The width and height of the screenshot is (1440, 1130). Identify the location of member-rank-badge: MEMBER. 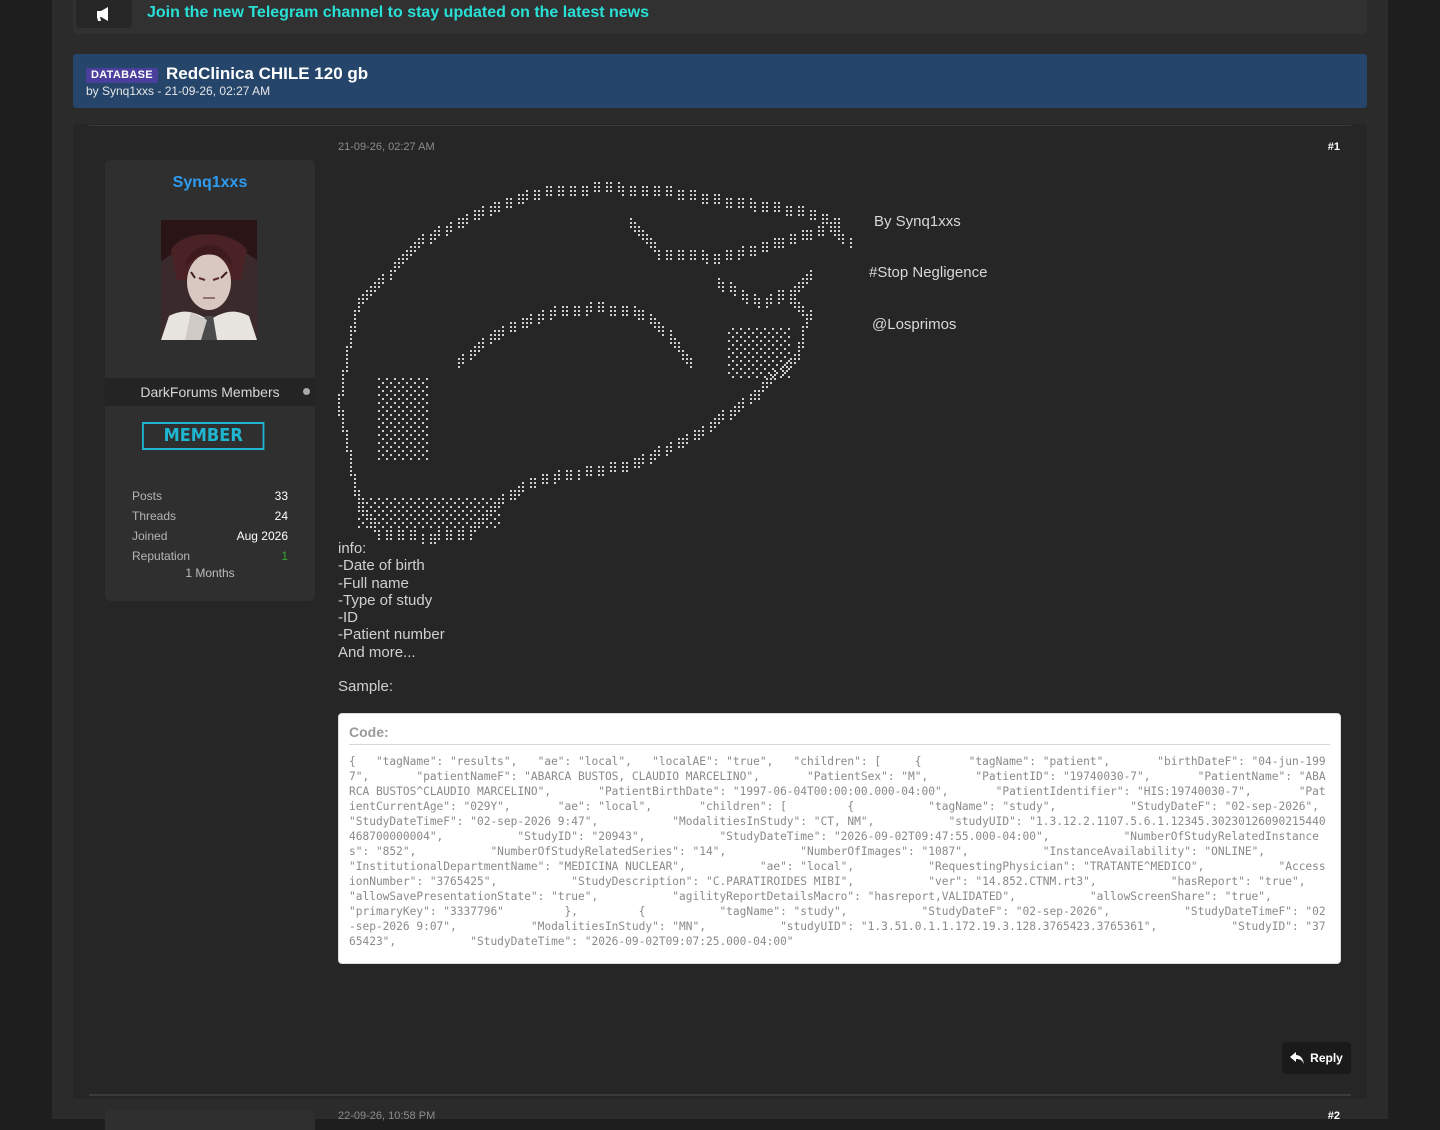
(203, 436).